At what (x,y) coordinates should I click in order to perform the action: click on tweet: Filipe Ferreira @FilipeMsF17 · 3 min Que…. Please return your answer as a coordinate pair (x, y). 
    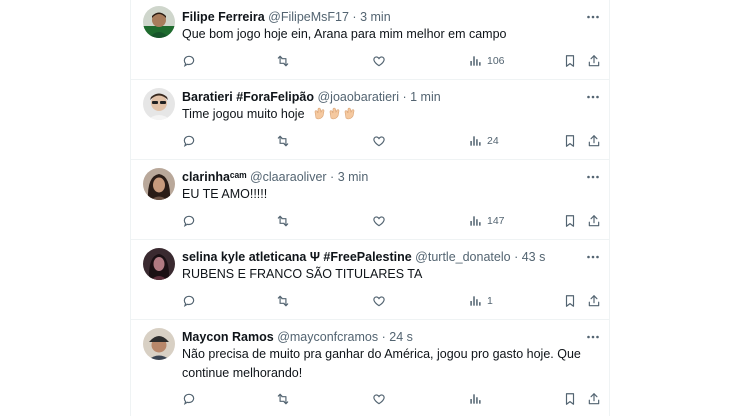
    Looking at the image, I should click on (370, 40).